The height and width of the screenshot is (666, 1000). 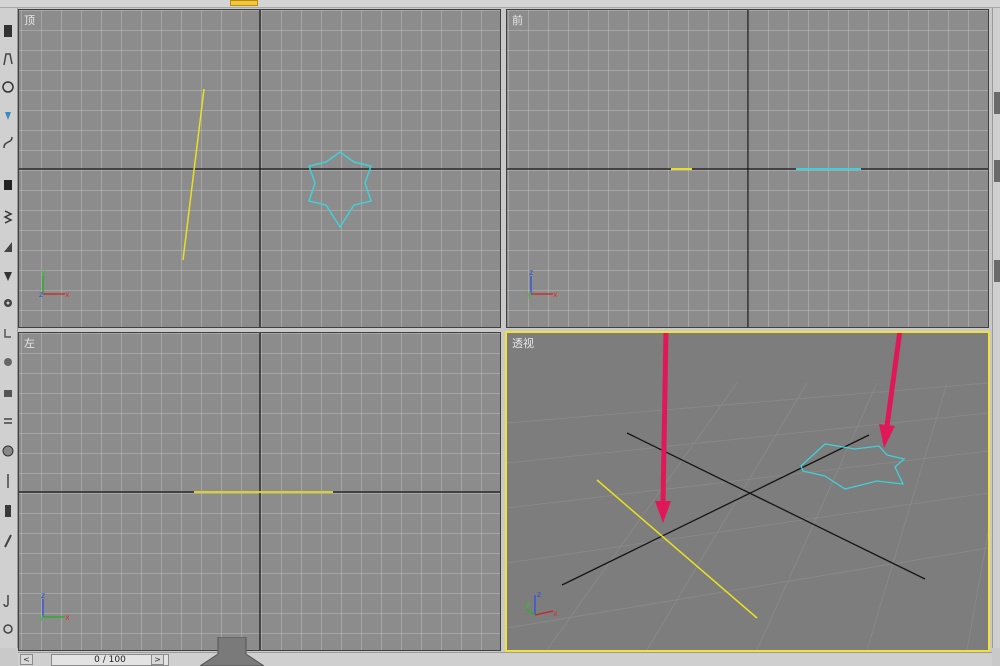 I want to click on sphere-icon, so click(x=8, y=451).